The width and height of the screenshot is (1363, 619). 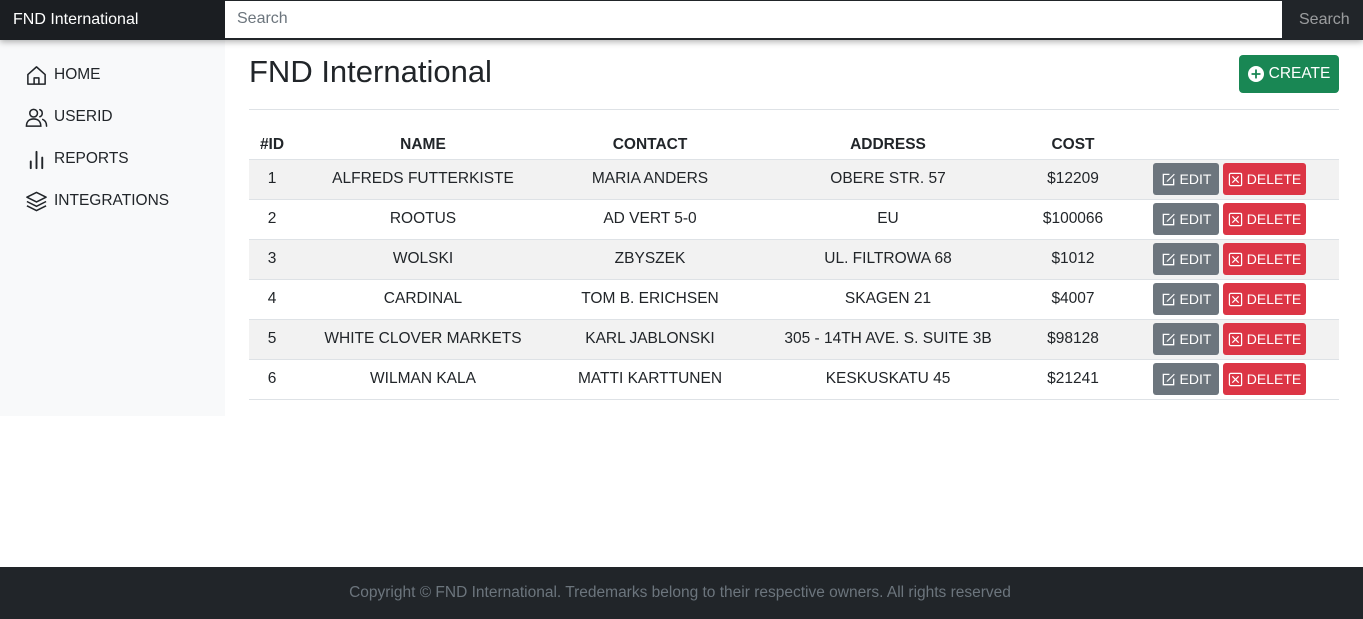 I want to click on cell-address: OBERE STR. 57, so click(x=888, y=178).